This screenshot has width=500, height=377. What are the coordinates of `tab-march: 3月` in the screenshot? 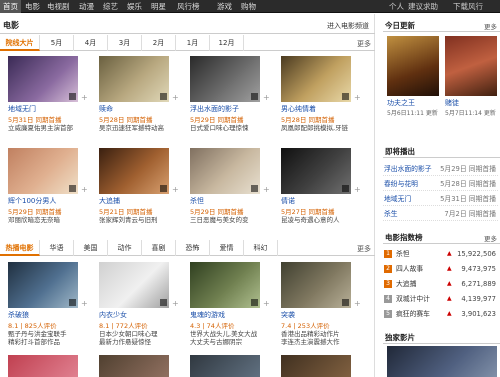 It's located at (125, 43).